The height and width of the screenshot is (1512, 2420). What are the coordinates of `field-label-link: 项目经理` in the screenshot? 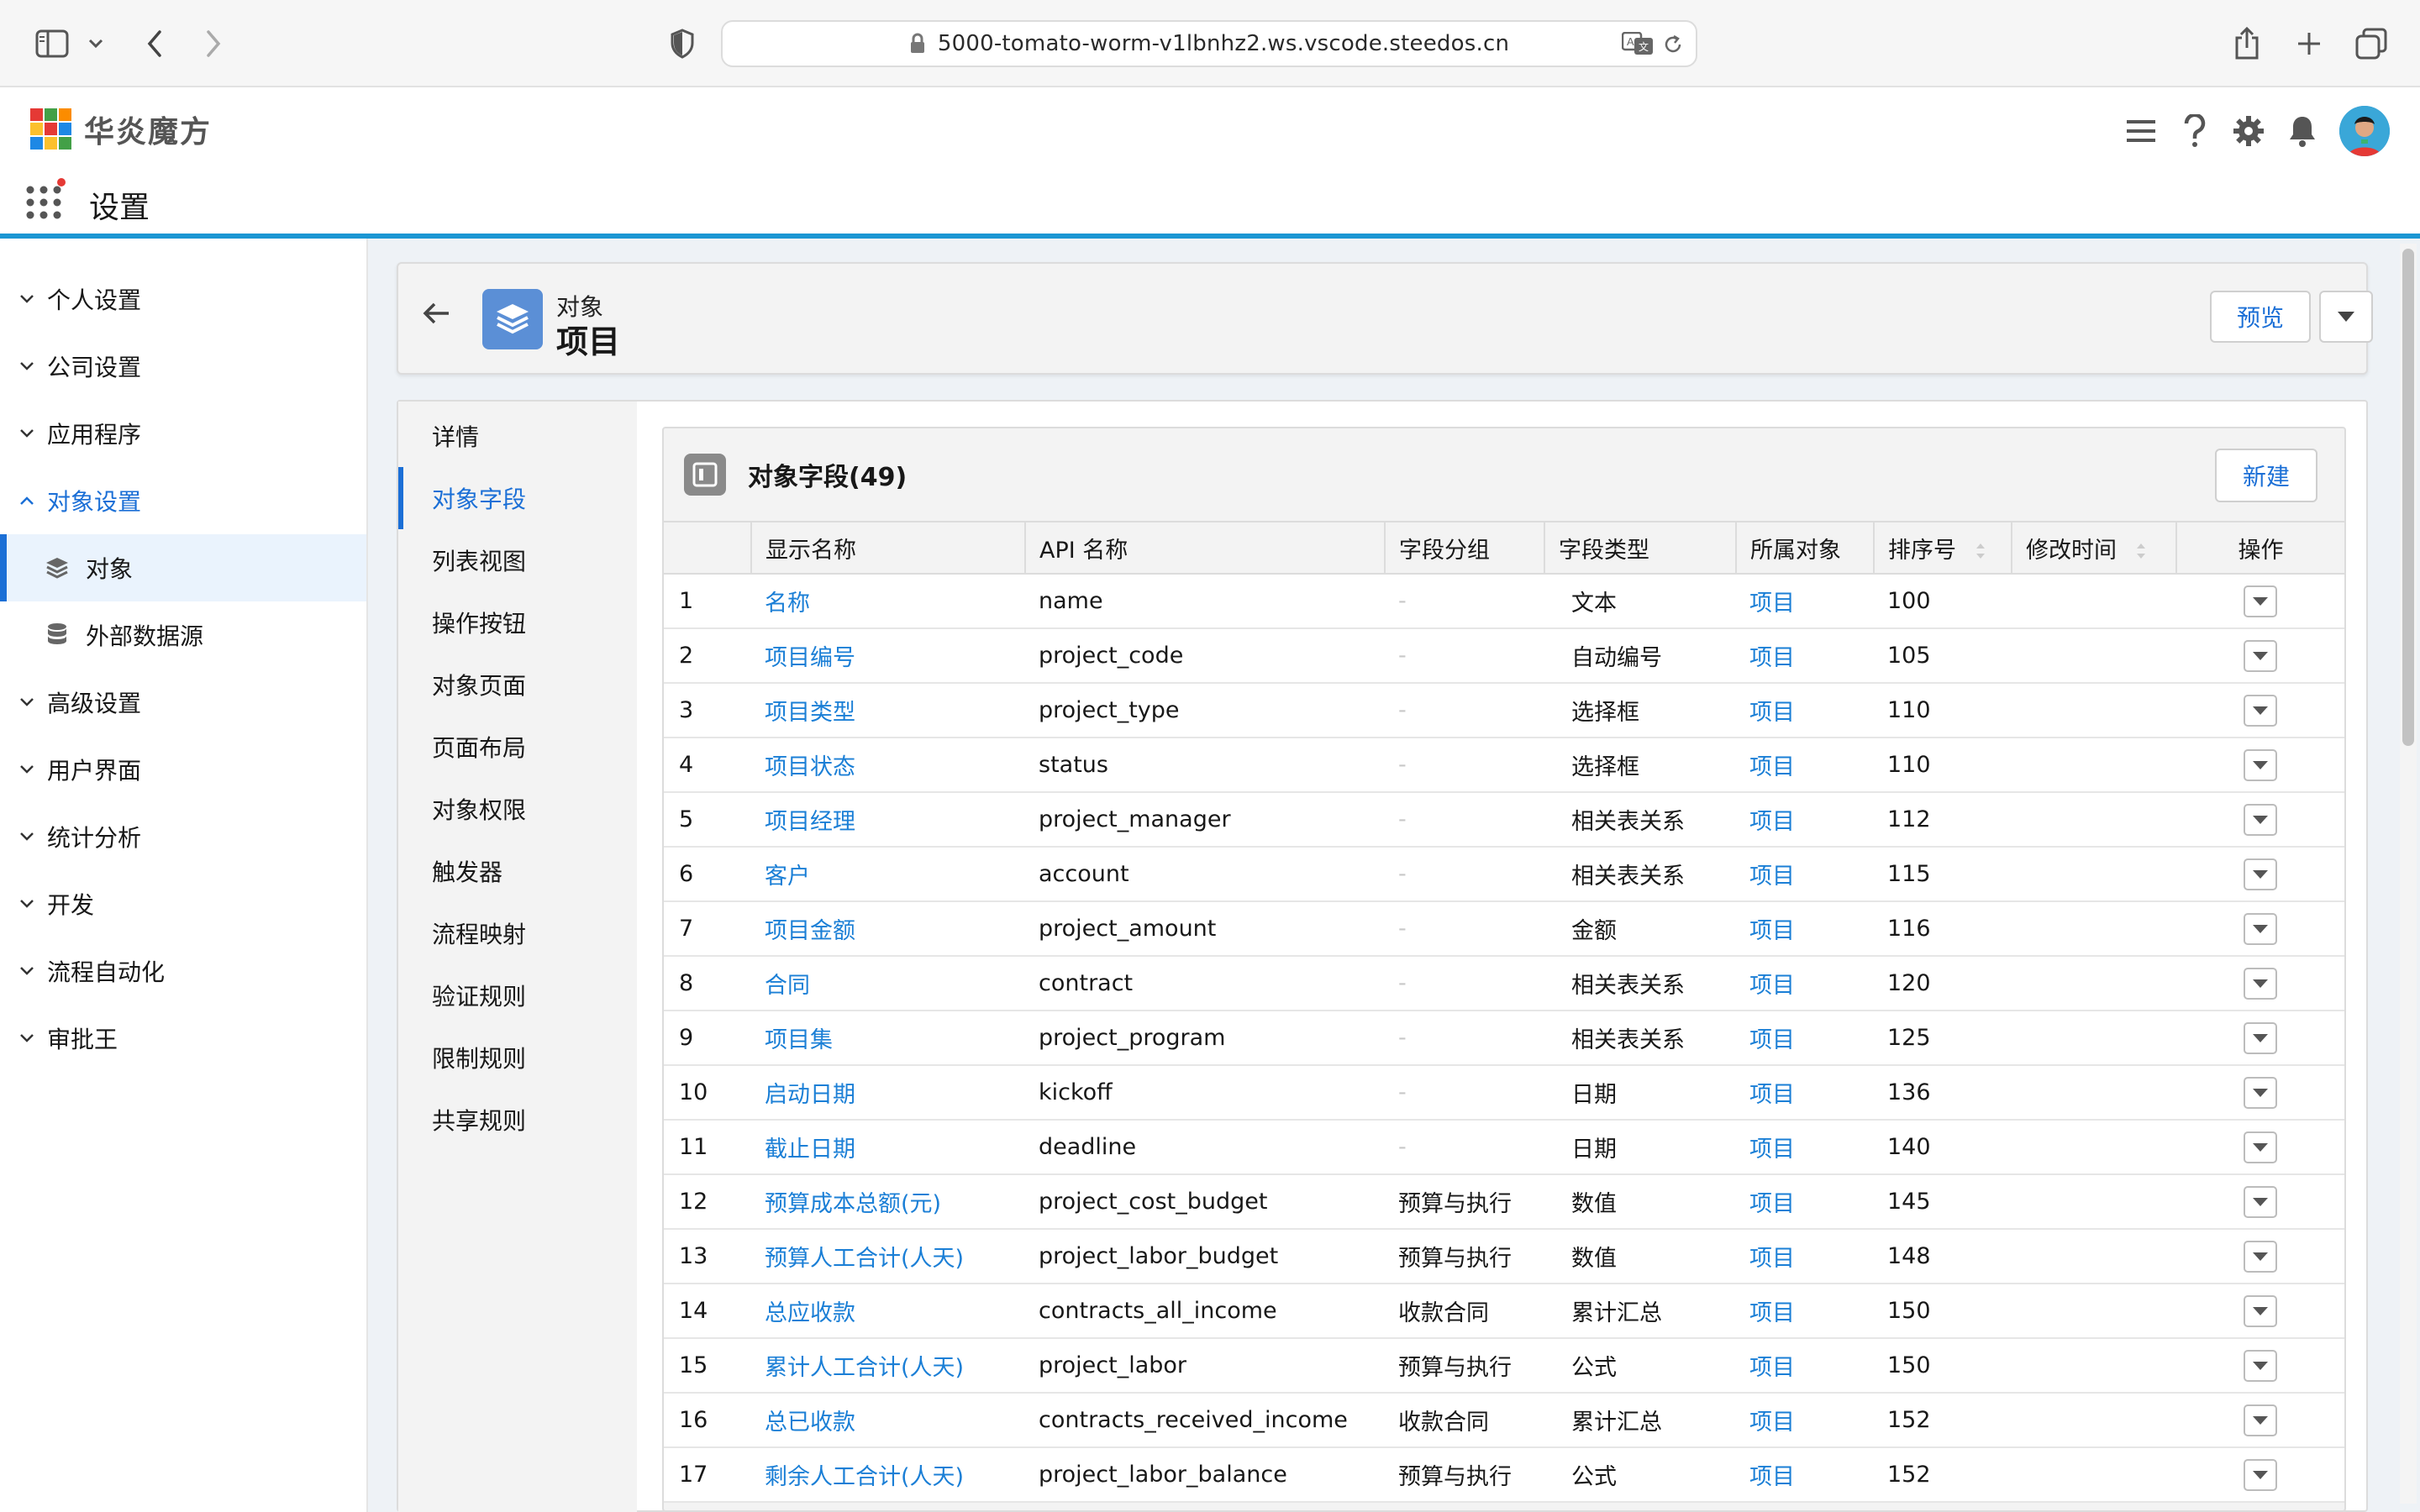 It's located at (888, 820).